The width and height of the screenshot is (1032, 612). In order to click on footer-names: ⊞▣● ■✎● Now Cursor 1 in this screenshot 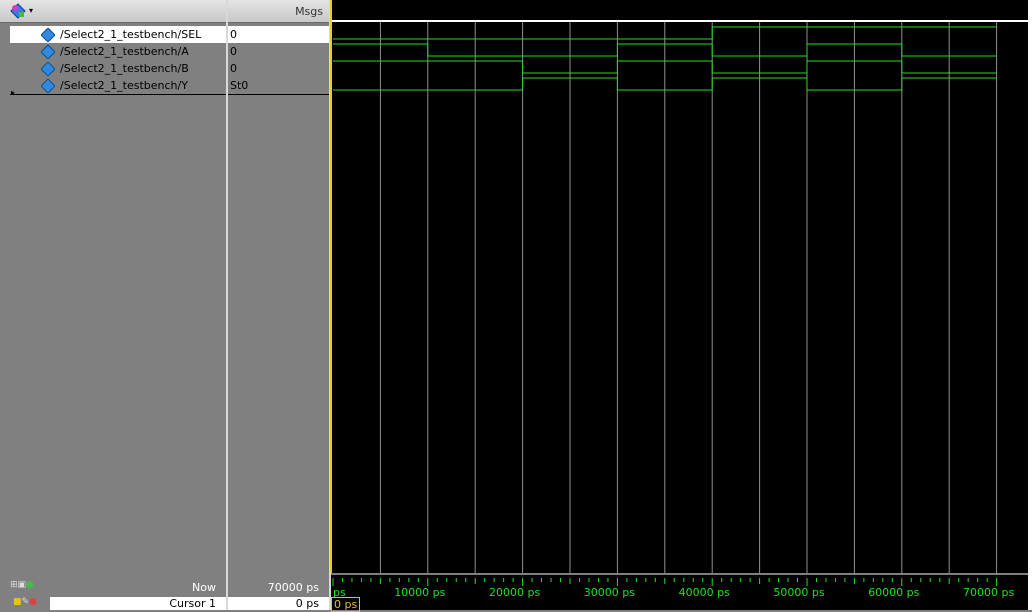, I will do `click(113, 592)`.